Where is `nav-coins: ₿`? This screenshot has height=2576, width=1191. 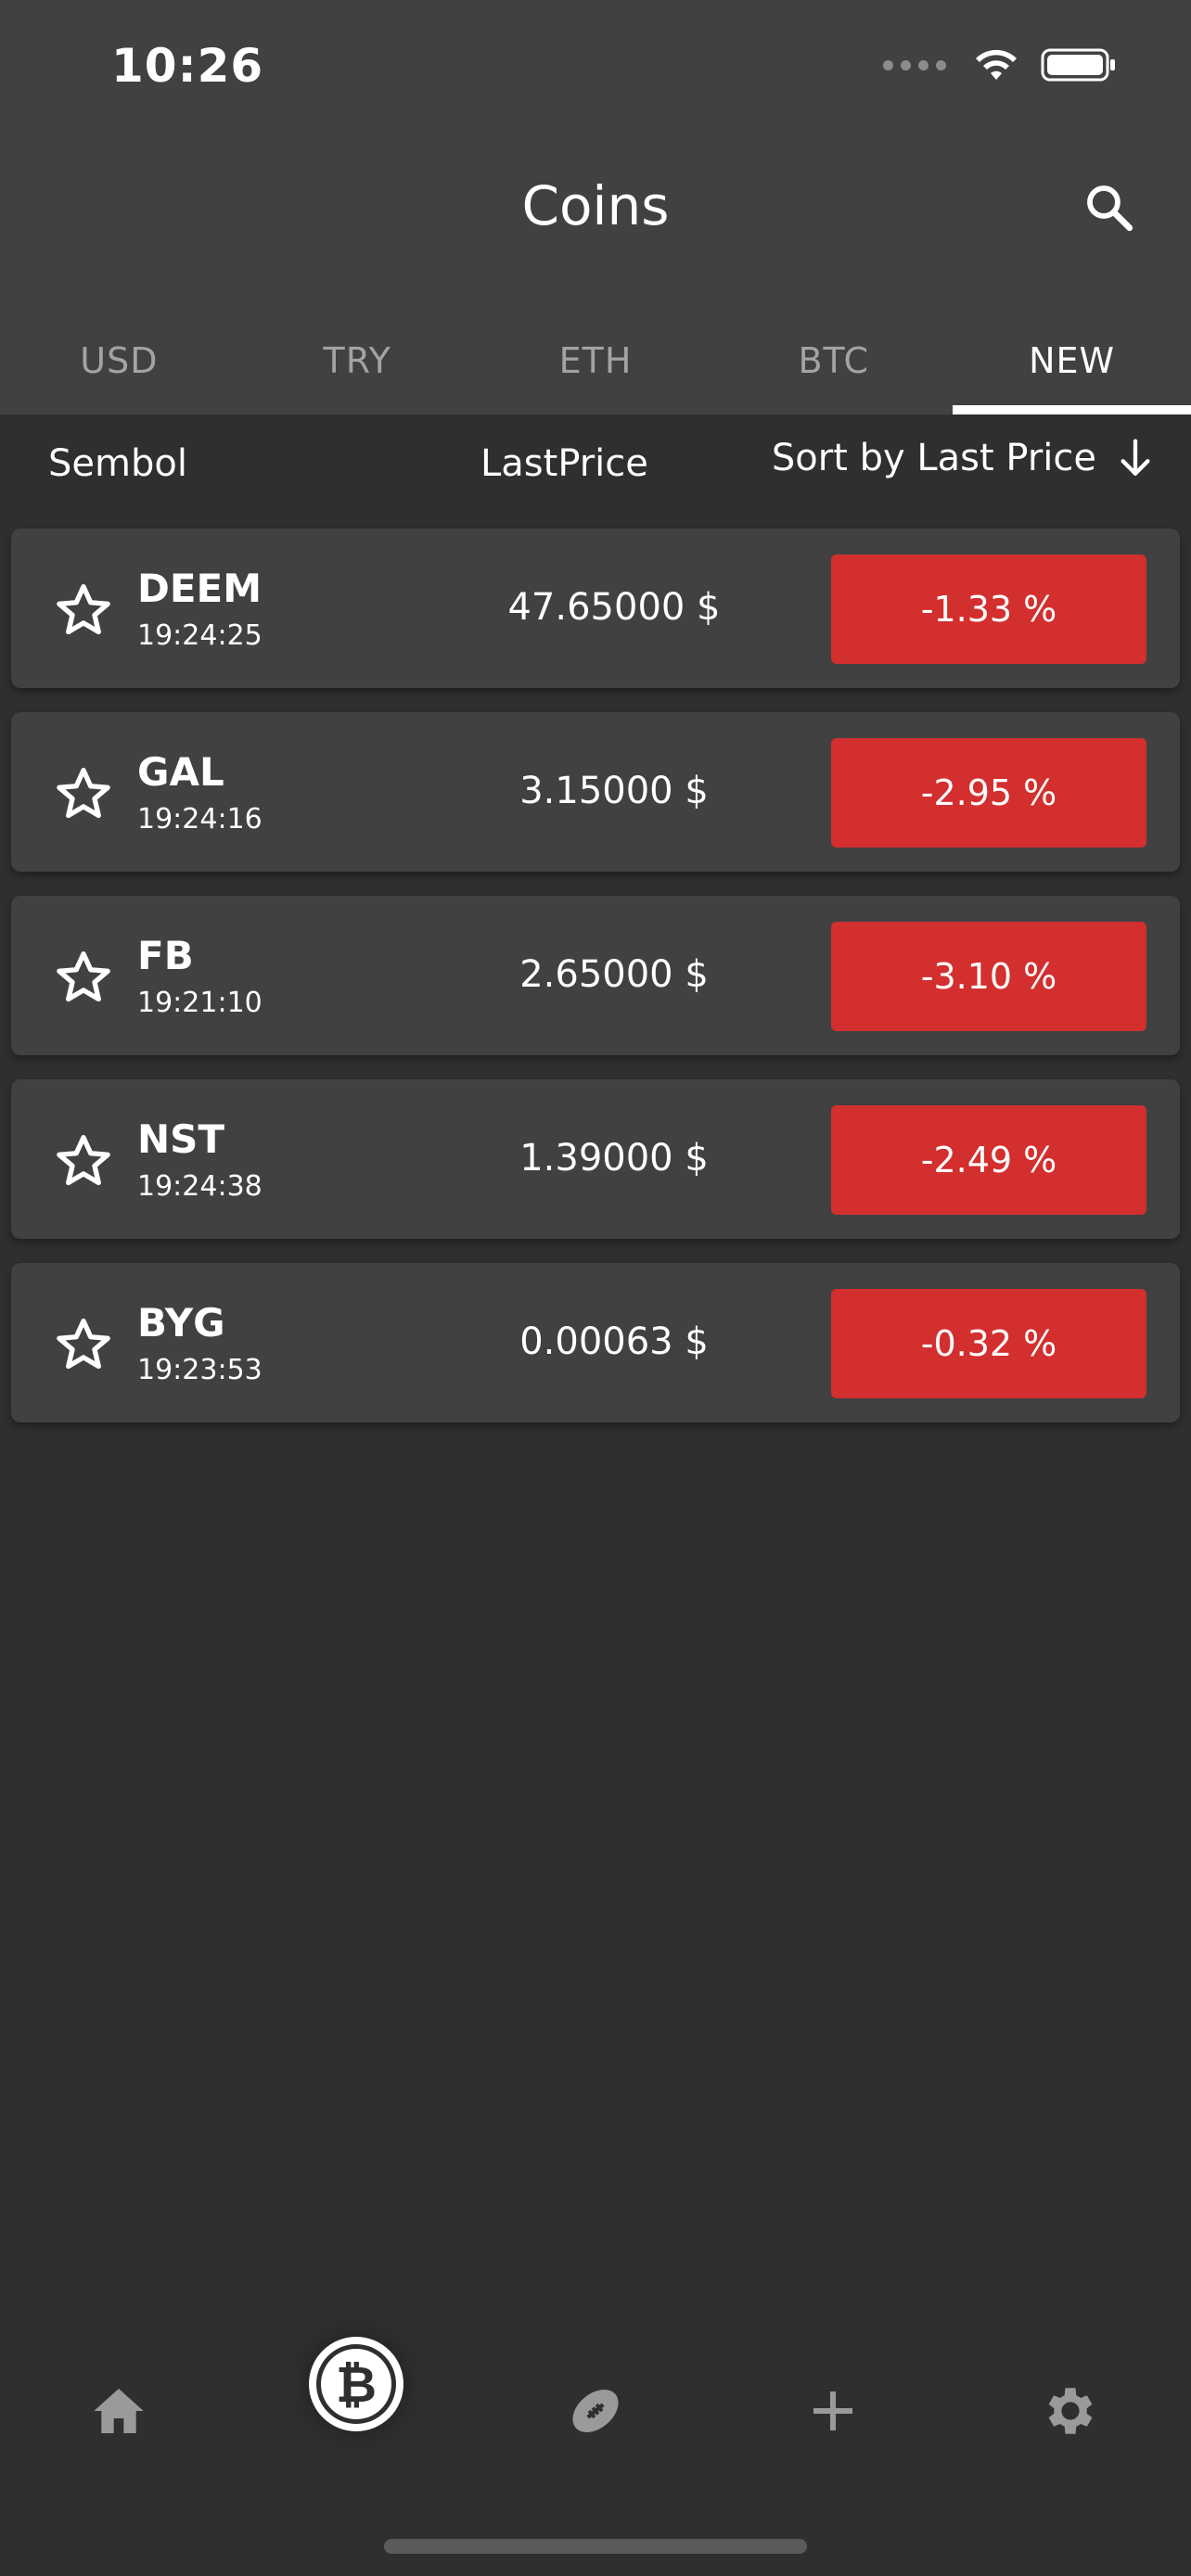 nav-coins: ₿ is located at coordinates (356, 2384).